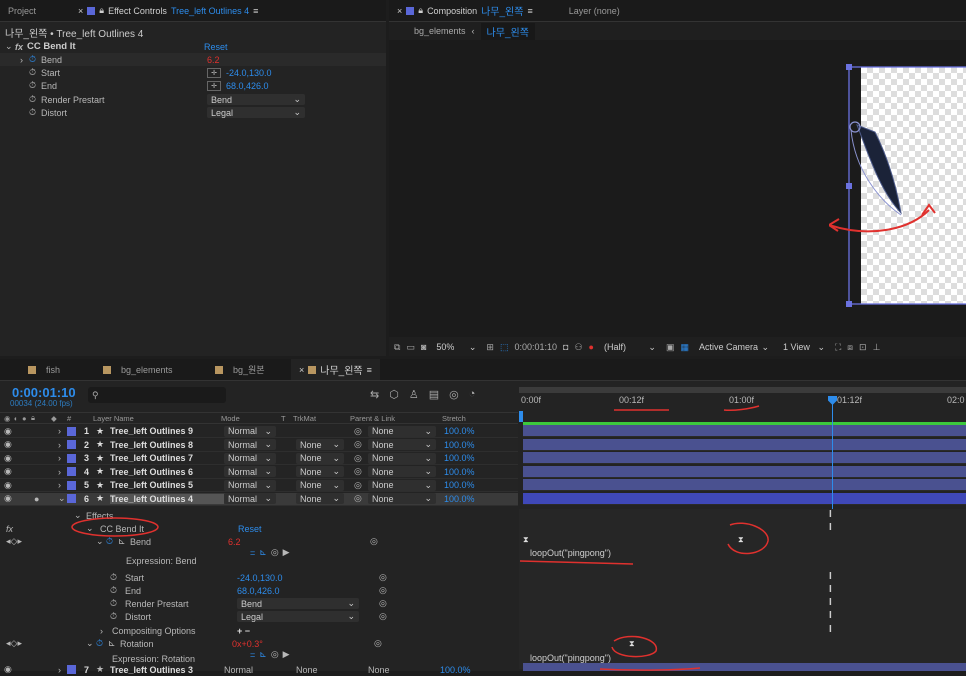 This screenshot has height=676, width=966. I want to click on camera-value: Active Camera, so click(728, 347).